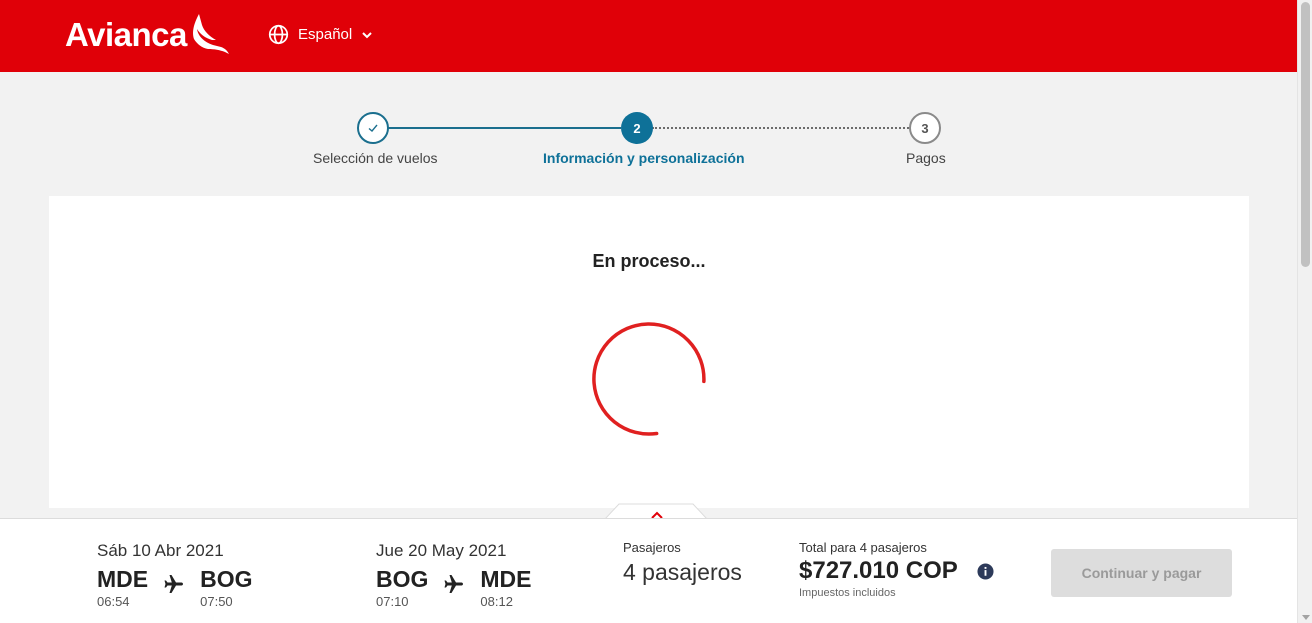 Image resolution: width=1312 pixels, height=623 pixels. Describe the element at coordinates (375, 158) in the screenshot. I see `step-1-label: Selección de vuelos` at that location.